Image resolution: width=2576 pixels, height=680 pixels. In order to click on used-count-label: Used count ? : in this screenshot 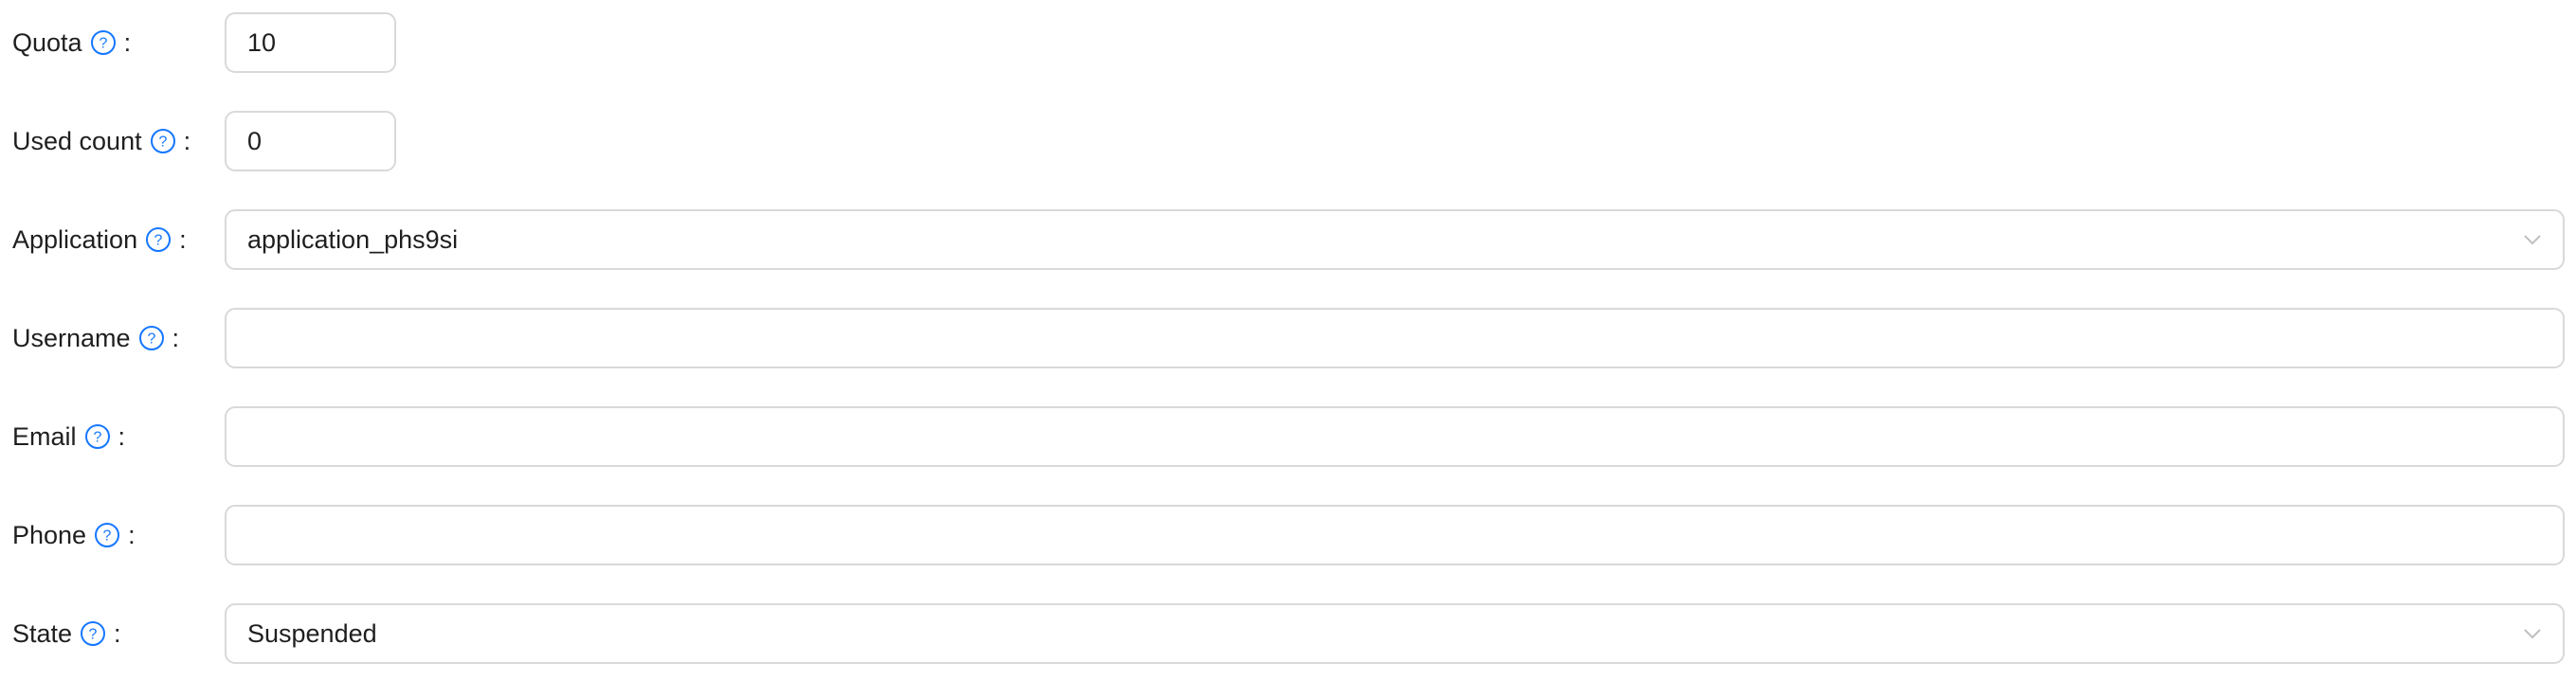, I will do `click(101, 141)`.